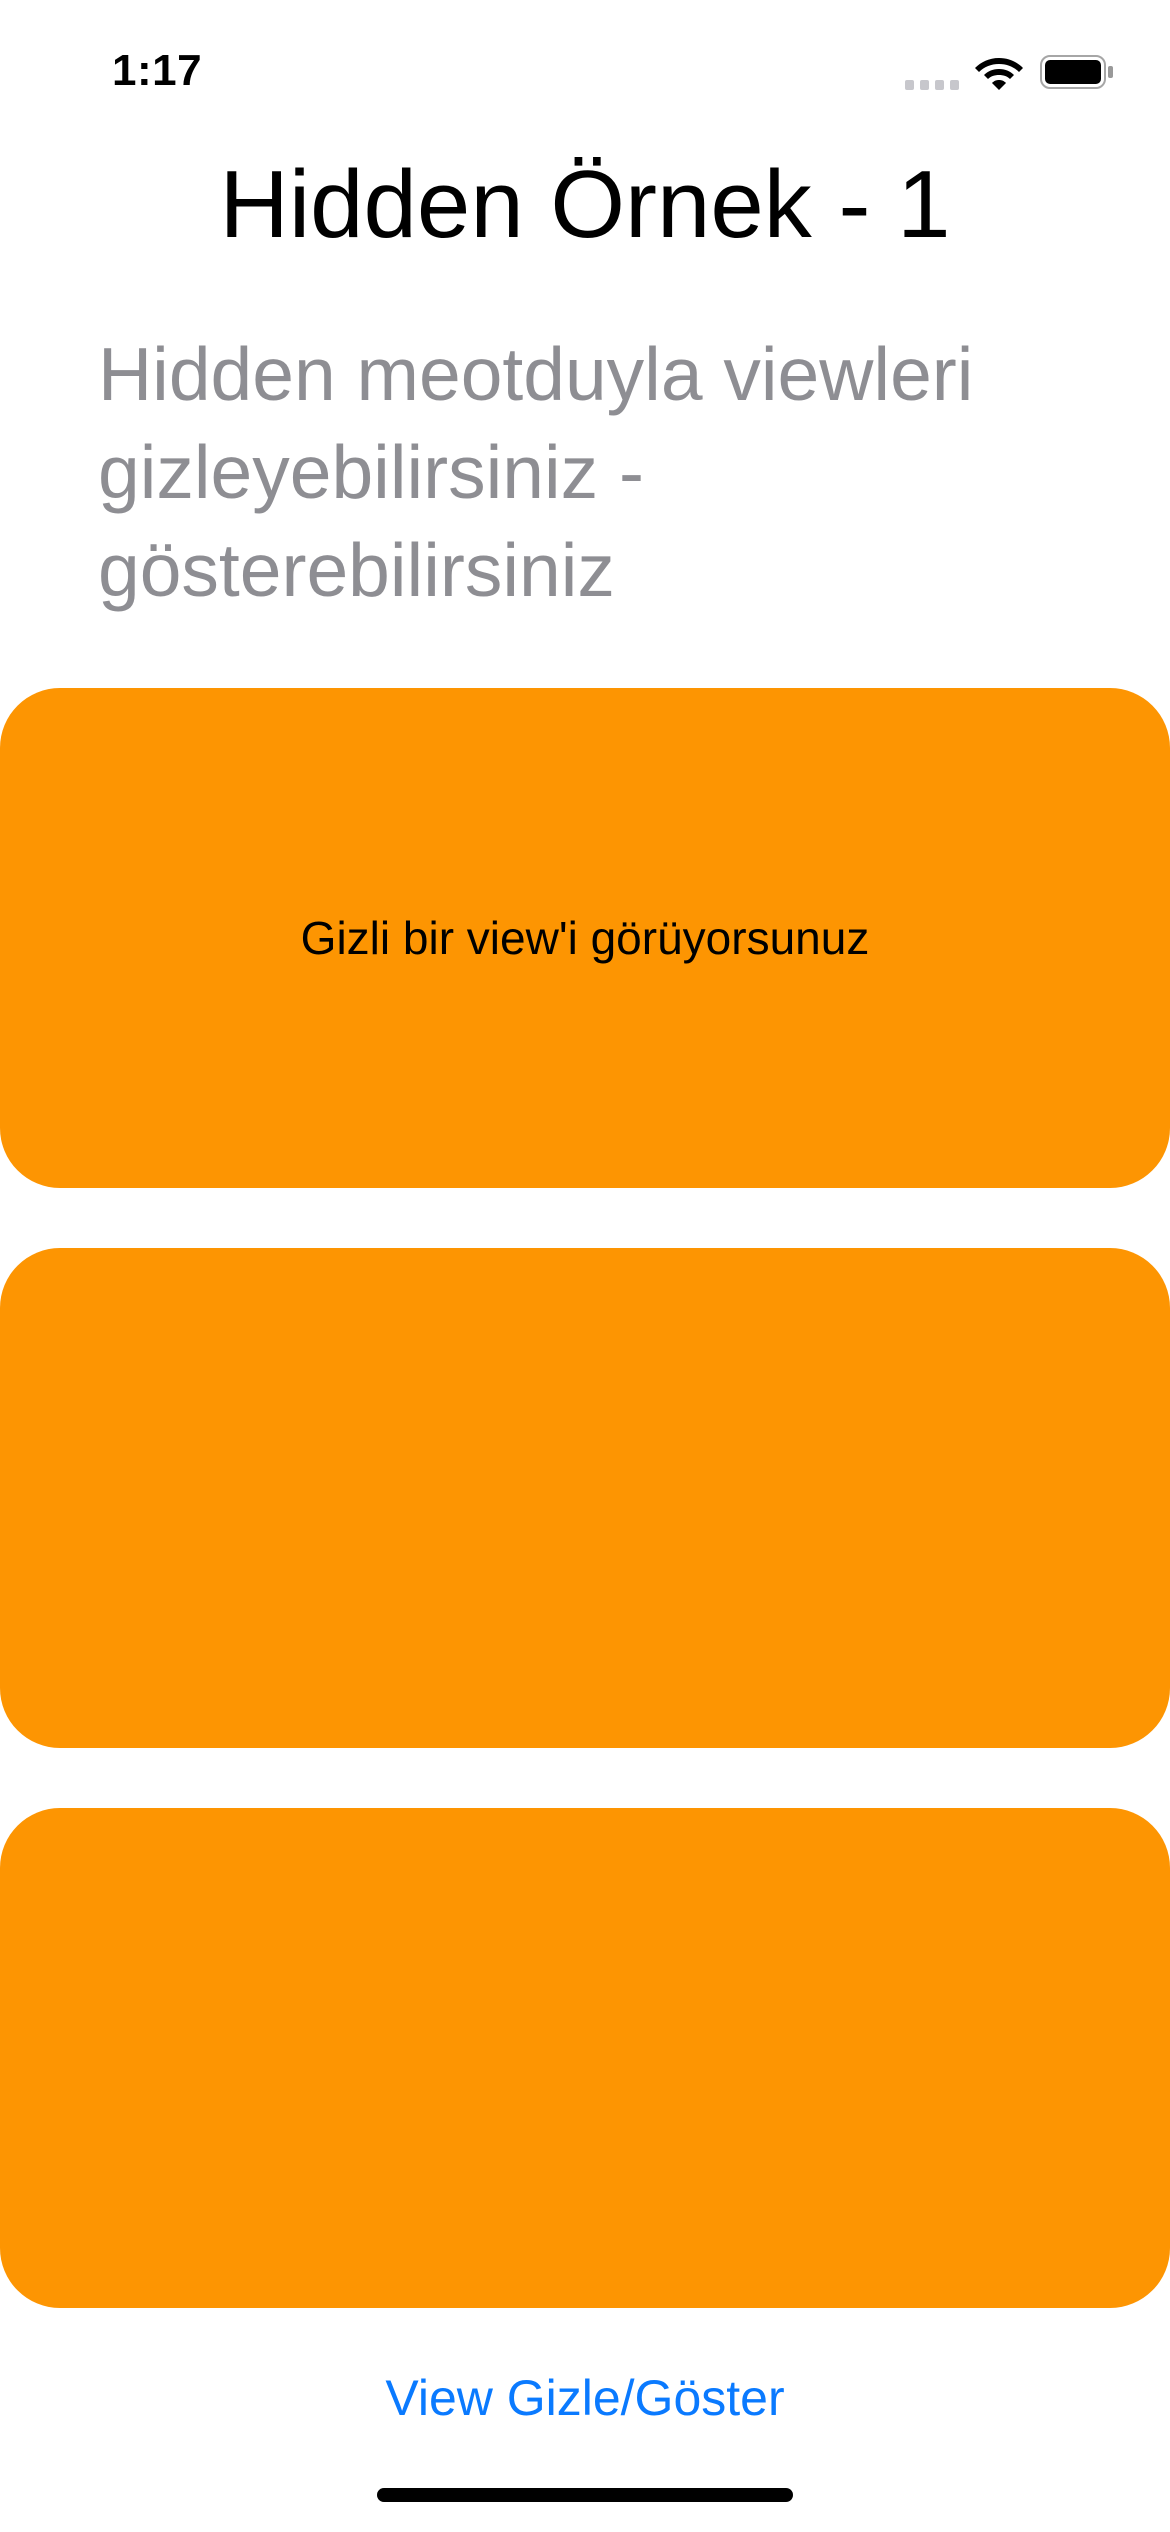 The image size is (1170, 2532). I want to click on page-title: Hidden Örnek - 1, so click(585, 204).